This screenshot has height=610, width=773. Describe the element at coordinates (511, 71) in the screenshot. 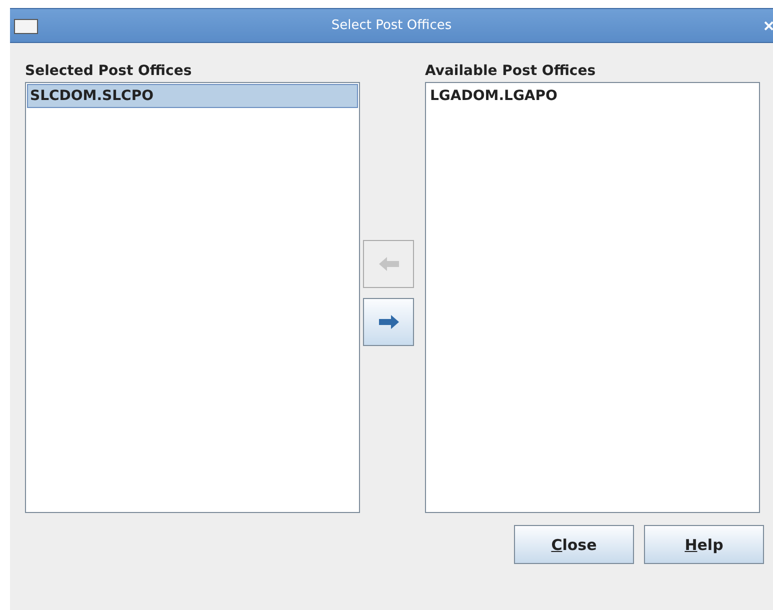

I see `list-heading: Available Post Offices` at that location.